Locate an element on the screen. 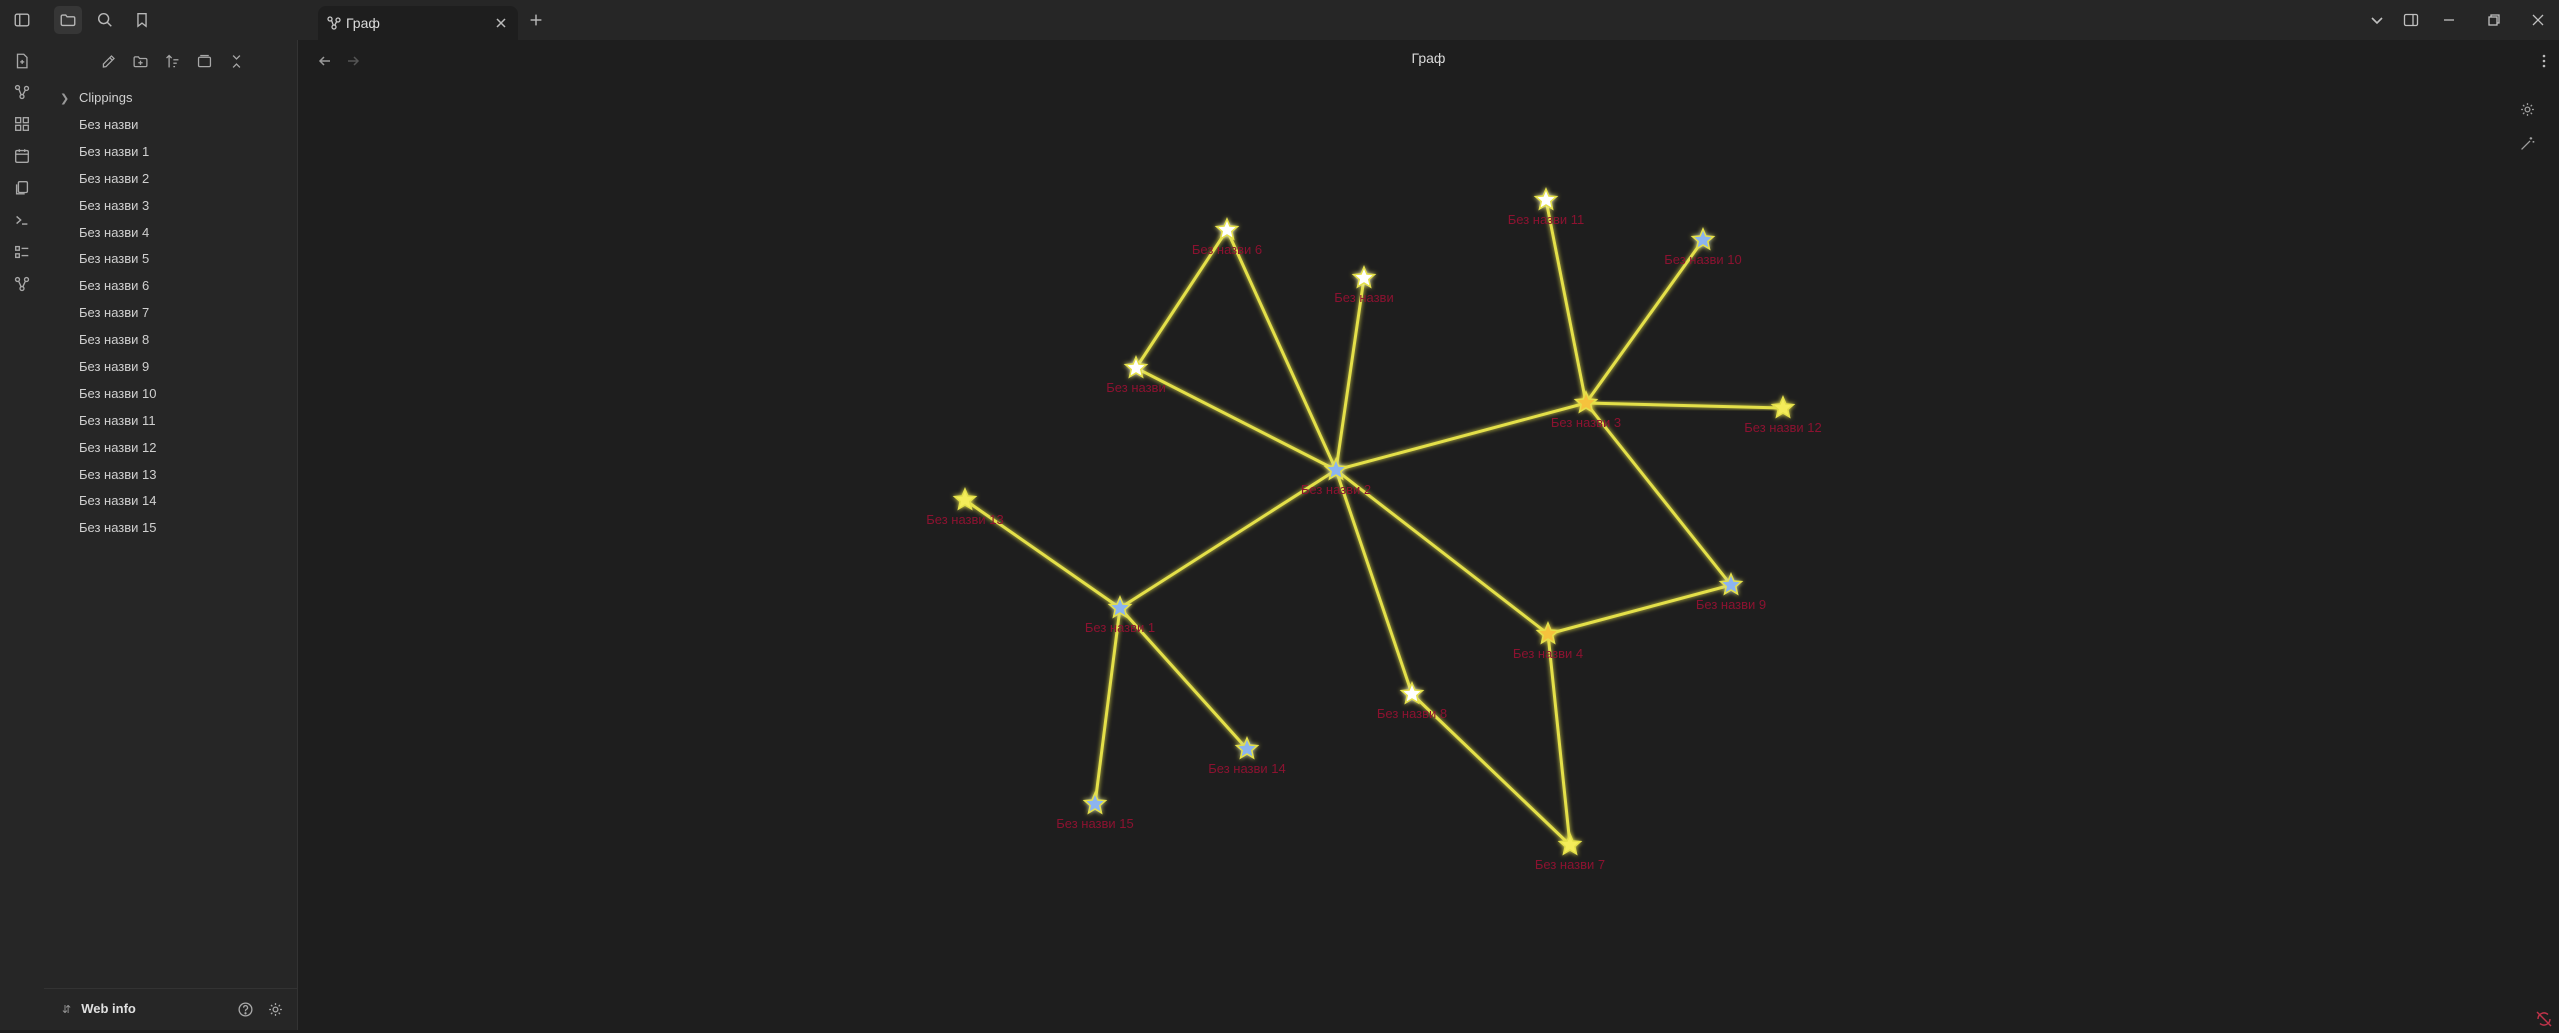 Image resolution: width=2559 pixels, height=1033 pixels. graph-node-label: Без назви 11 is located at coordinates (1546, 219).